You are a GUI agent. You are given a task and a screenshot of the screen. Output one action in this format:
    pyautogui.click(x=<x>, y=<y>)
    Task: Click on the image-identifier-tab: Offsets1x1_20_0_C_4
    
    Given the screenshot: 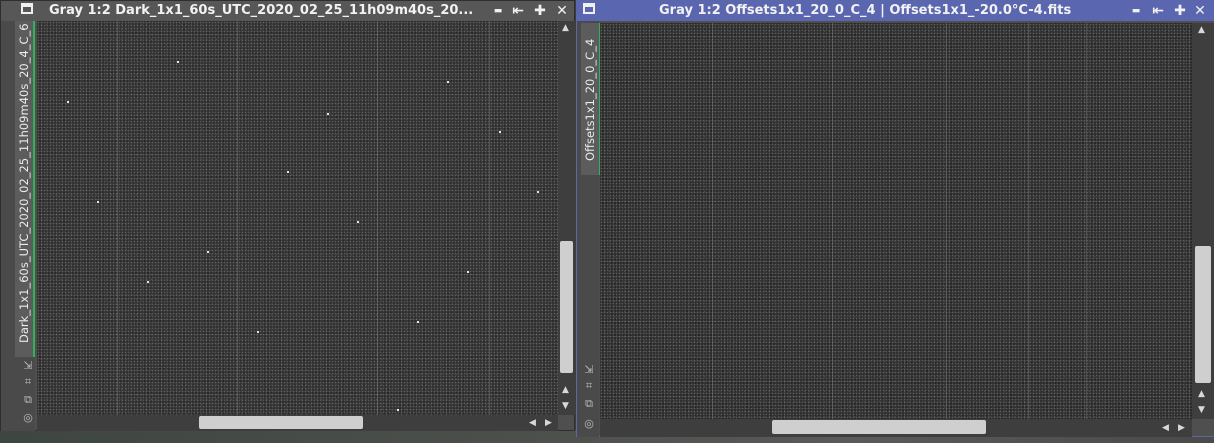 What is the action you would take?
    pyautogui.click(x=591, y=99)
    